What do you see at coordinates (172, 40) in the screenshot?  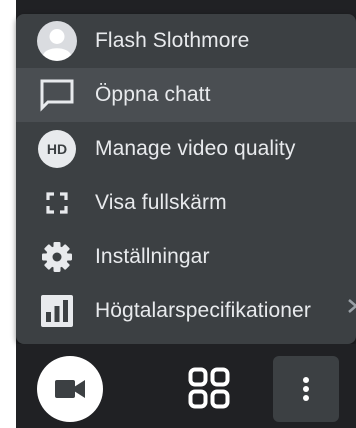 I see `menu-item-label: Flash Slothmore` at bounding box center [172, 40].